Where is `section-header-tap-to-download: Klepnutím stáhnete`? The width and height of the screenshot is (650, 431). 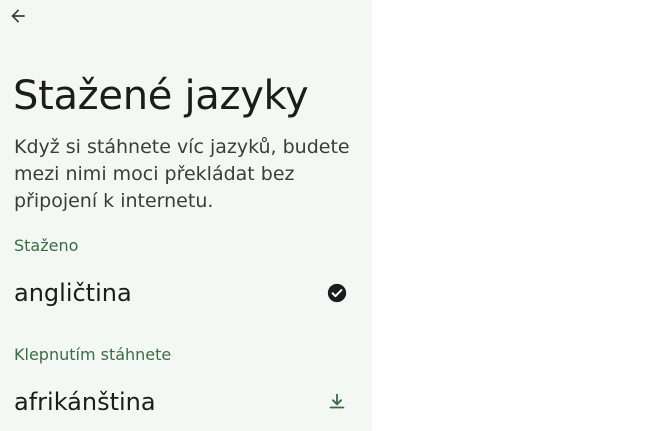 section-header-tap-to-download: Klepnutím stáhnete is located at coordinates (93, 354).